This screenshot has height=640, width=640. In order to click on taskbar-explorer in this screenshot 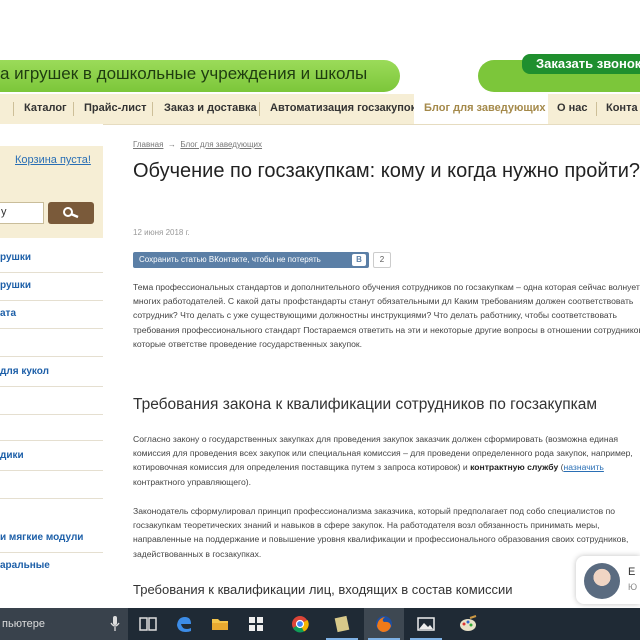, I will do `click(220, 624)`.